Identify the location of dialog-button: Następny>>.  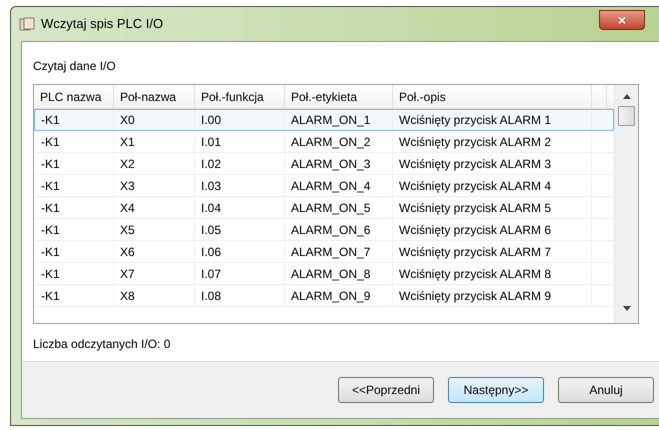
(496, 390).